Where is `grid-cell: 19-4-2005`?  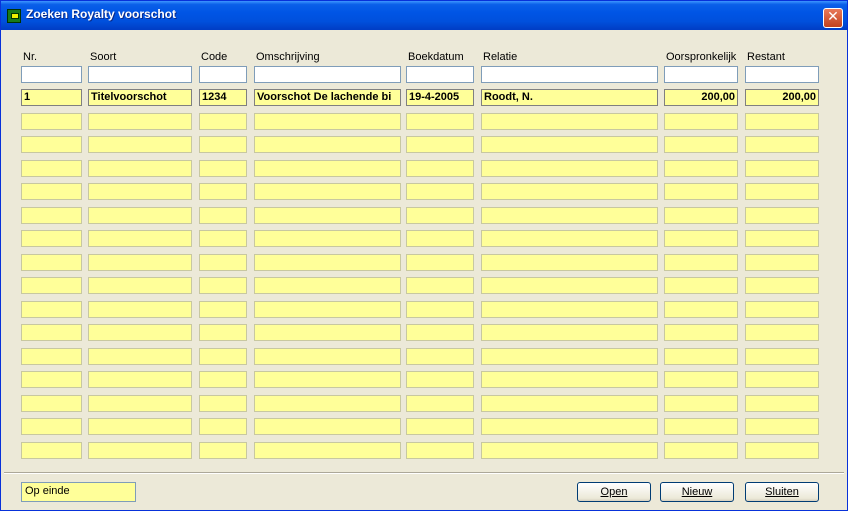
grid-cell: 19-4-2005 is located at coordinates (440, 97).